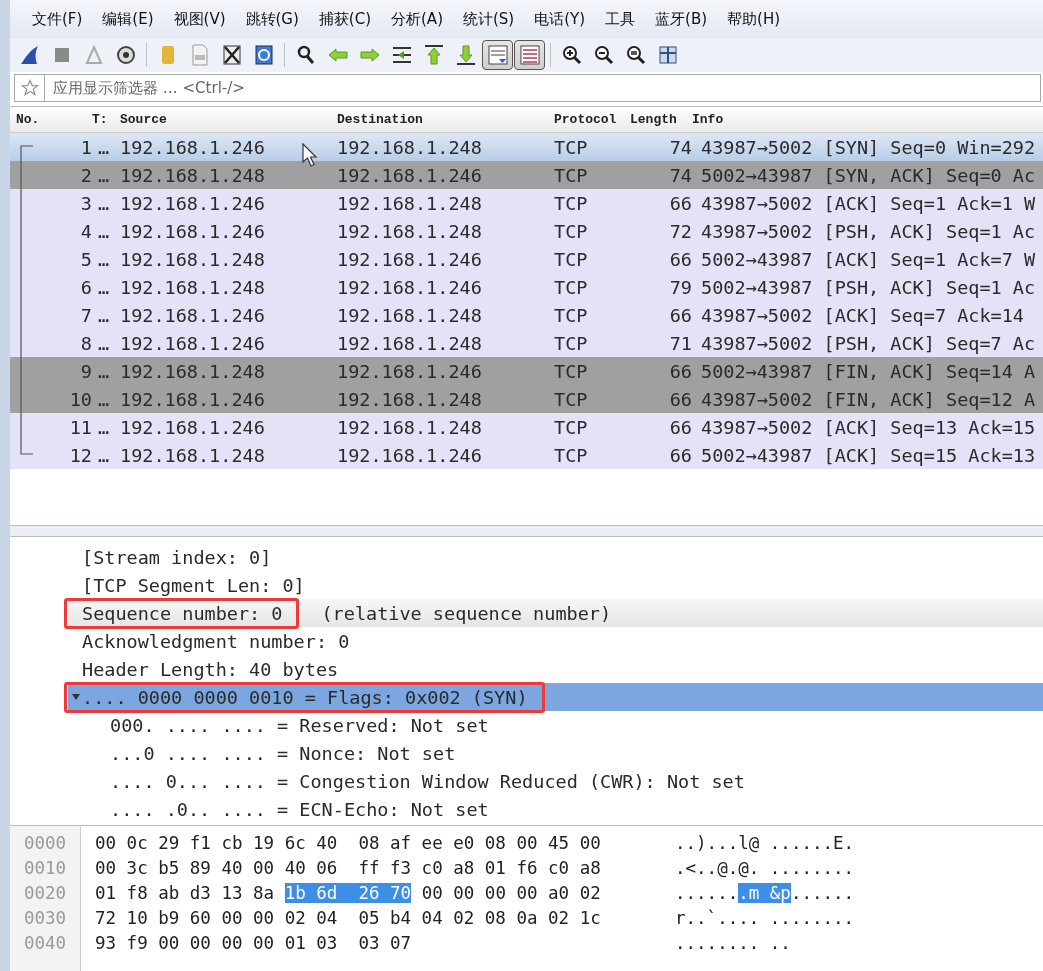 The width and height of the screenshot is (1043, 971). Describe the element at coordinates (555, 557) in the screenshot. I see `detail-row: [Stream index: 0]` at that location.